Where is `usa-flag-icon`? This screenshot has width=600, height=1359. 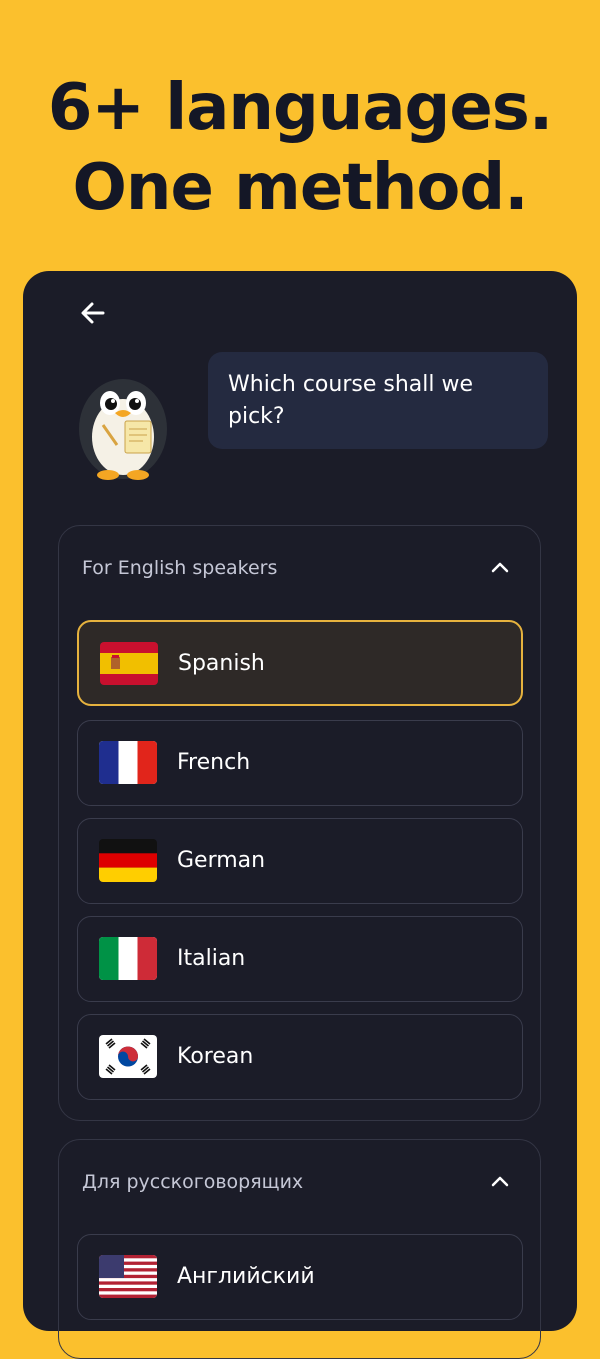
usa-flag-icon is located at coordinates (128, 1276).